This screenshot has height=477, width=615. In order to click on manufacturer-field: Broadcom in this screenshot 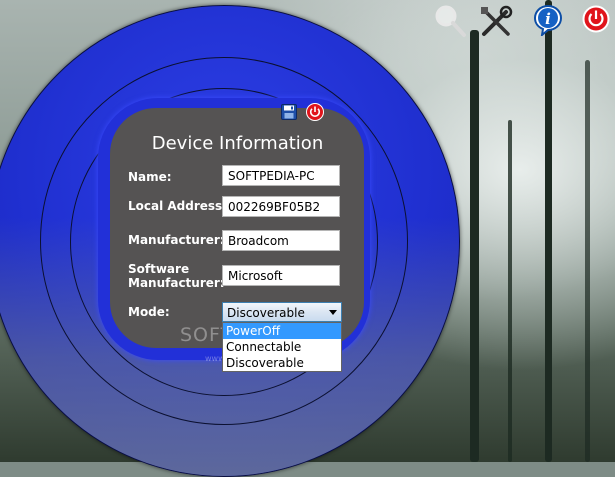, I will do `click(281, 240)`.